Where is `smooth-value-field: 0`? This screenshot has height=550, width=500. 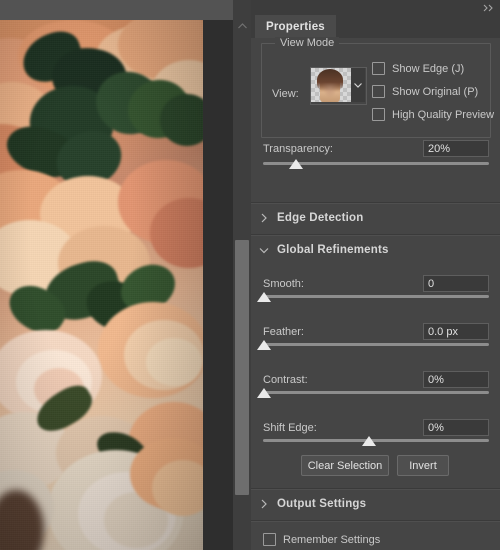 smooth-value-field: 0 is located at coordinates (456, 283).